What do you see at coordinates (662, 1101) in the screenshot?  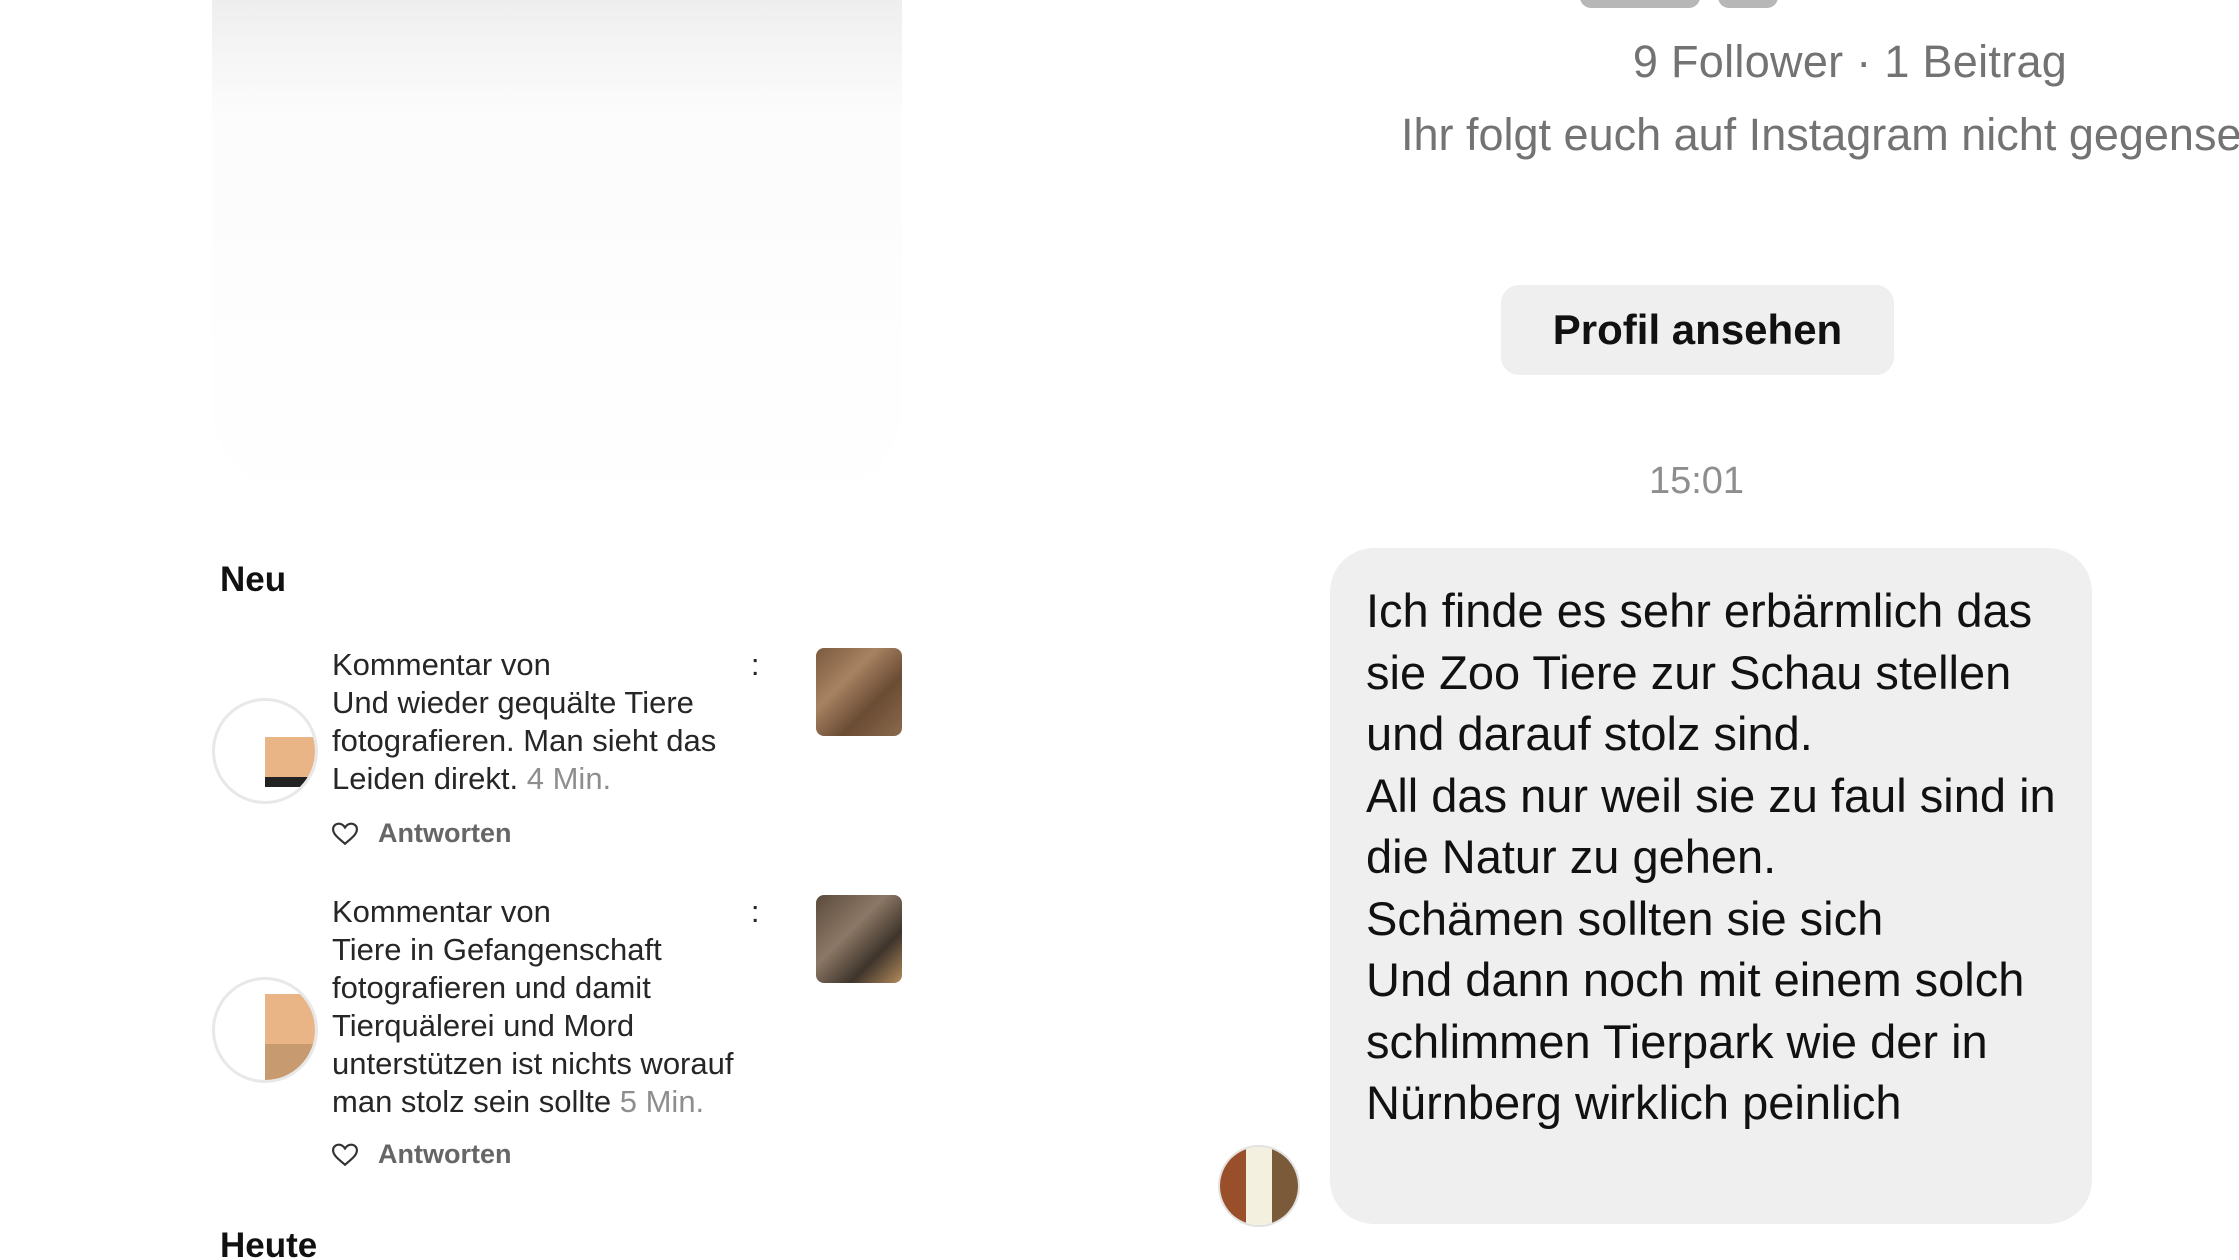 I see `comment-time: 5 Min.` at bounding box center [662, 1101].